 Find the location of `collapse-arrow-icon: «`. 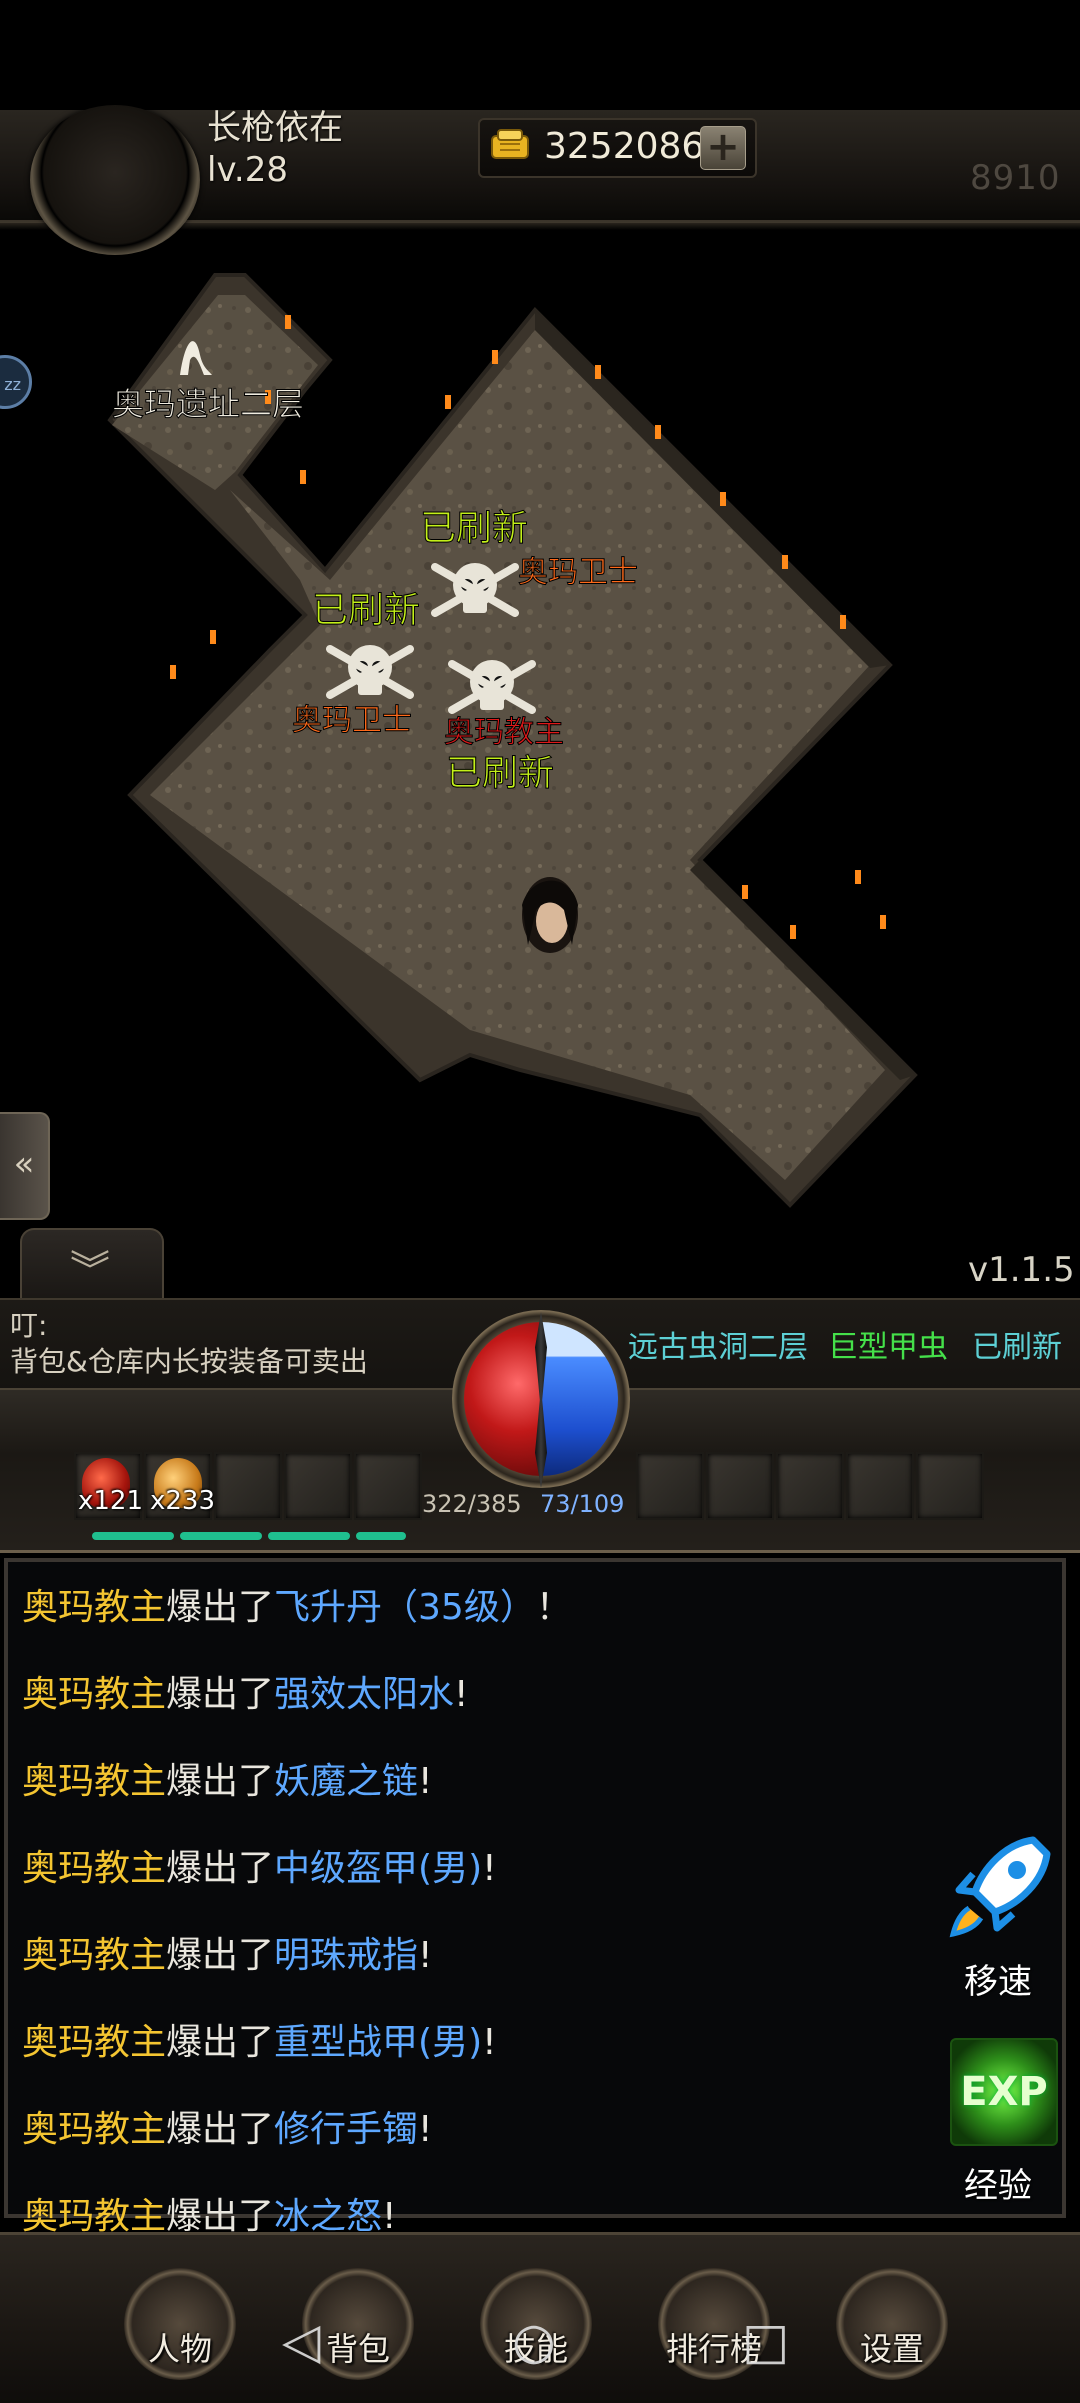

collapse-arrow-icon: « is located at coordinates (25, 1166).